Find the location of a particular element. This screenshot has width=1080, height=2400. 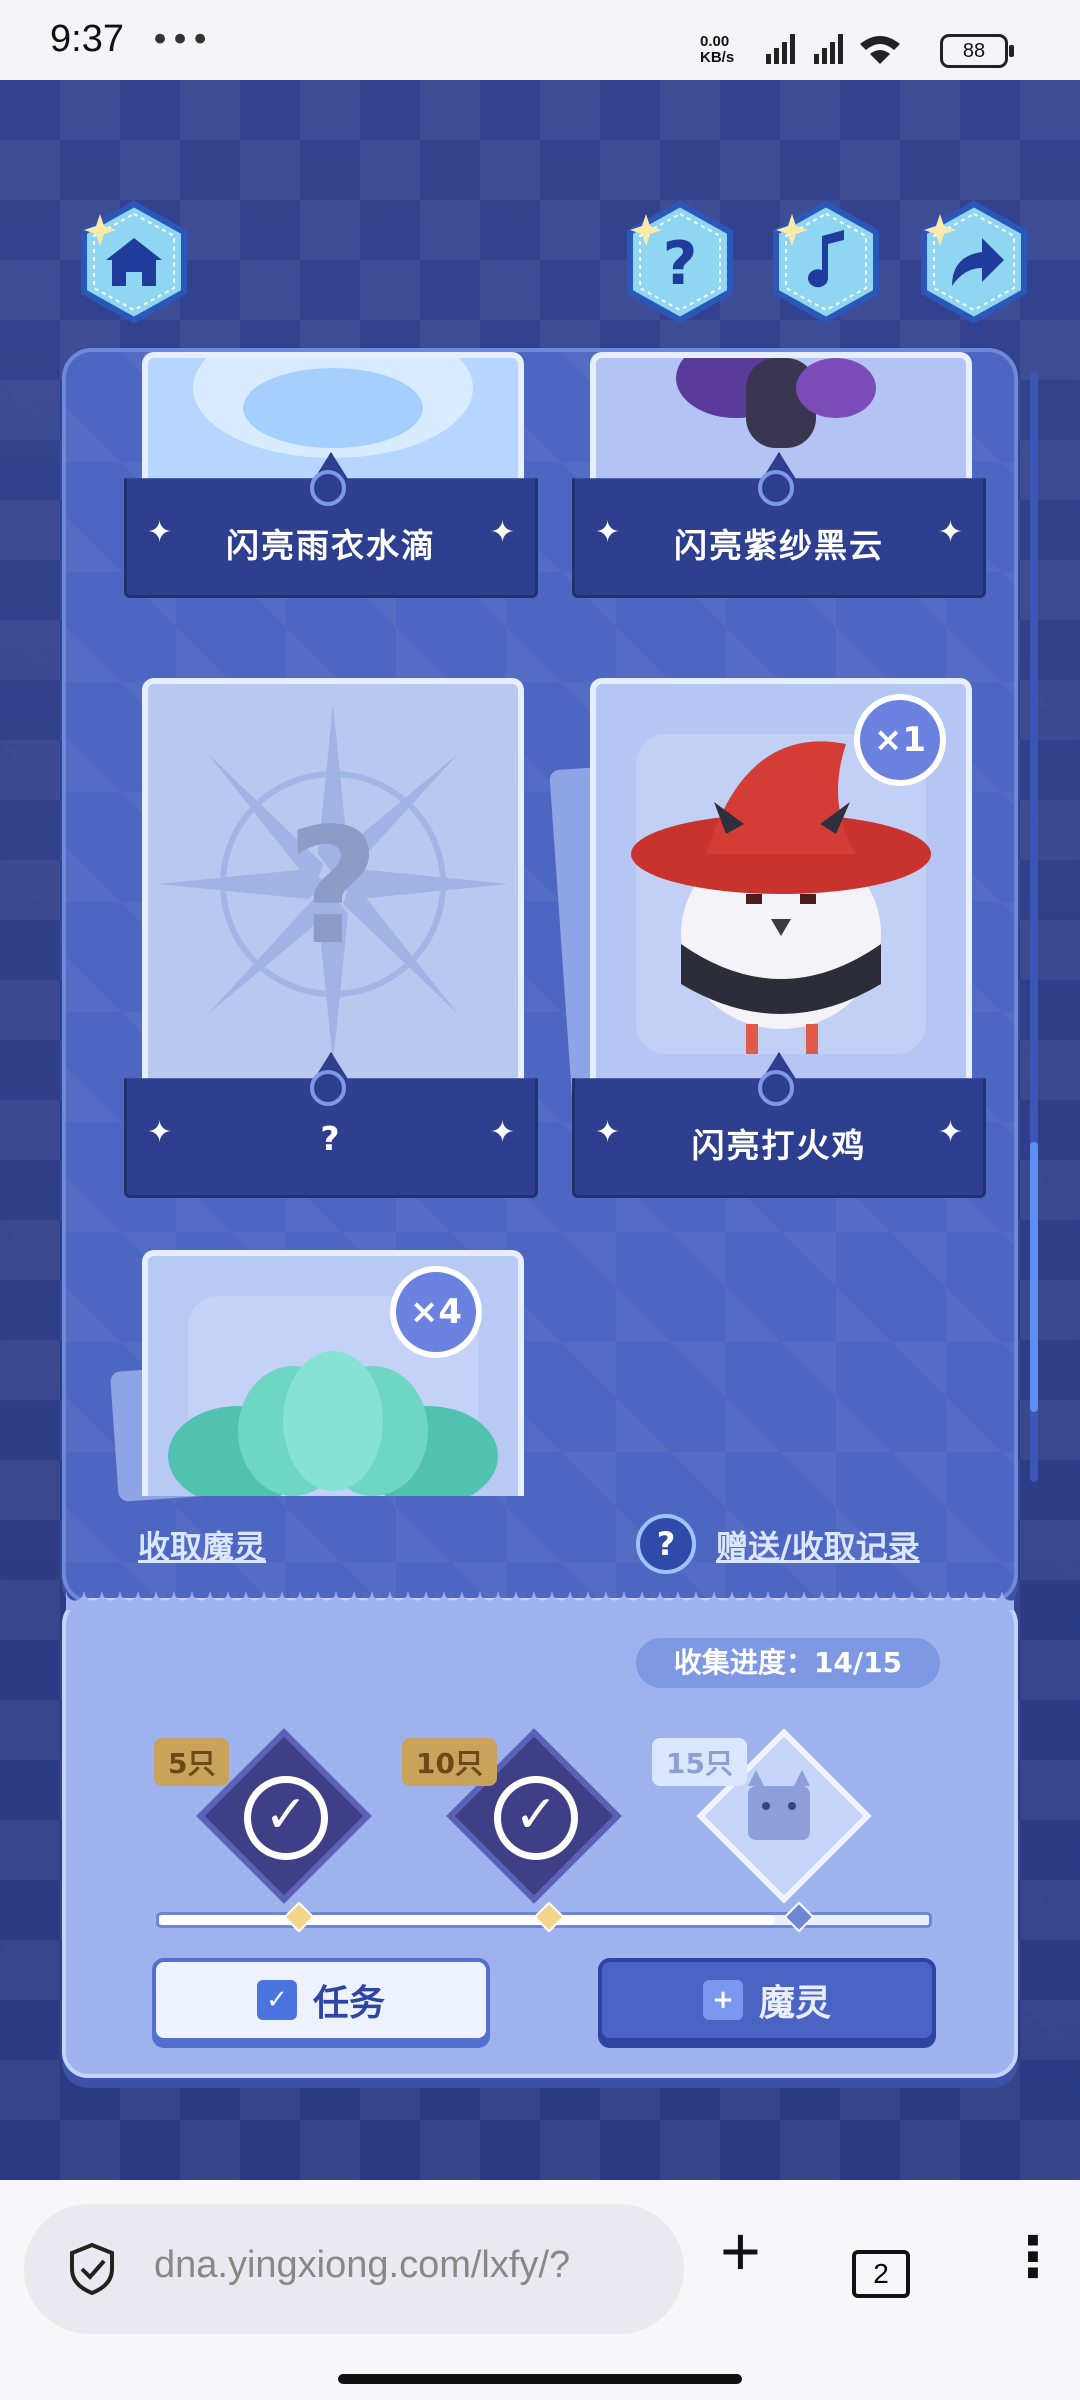

signal-wifi-icons is located at coordinates (845, 51).